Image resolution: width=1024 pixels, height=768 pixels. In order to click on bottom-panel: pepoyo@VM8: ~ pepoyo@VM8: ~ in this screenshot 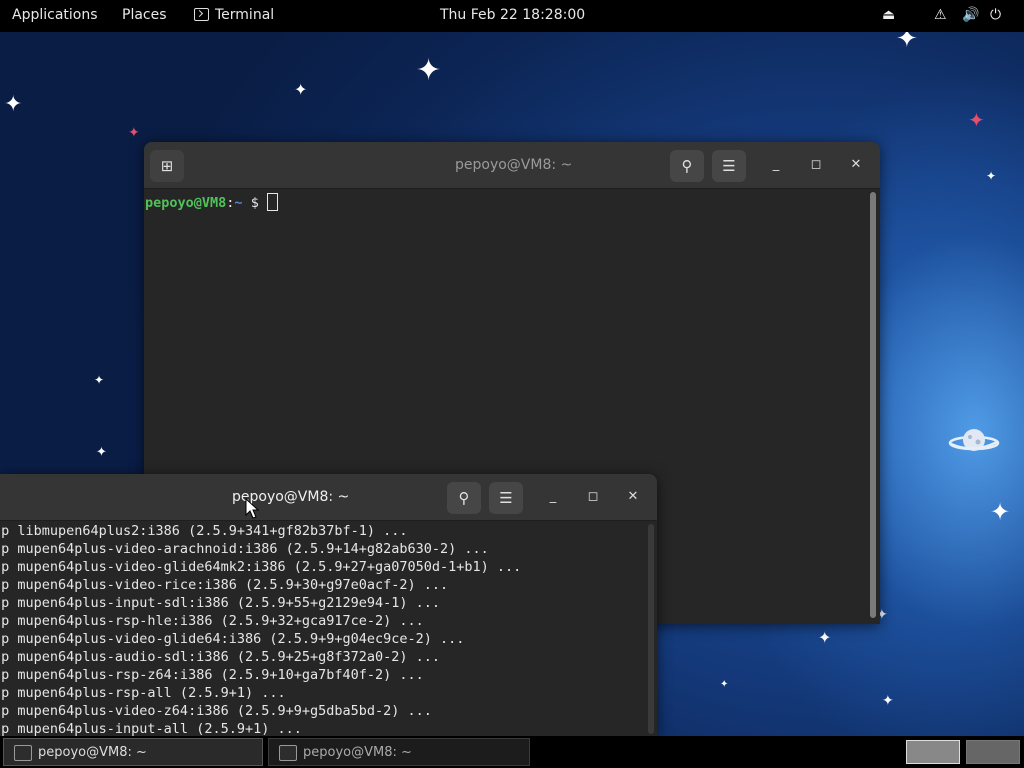, I will do `click(512, 752)`.